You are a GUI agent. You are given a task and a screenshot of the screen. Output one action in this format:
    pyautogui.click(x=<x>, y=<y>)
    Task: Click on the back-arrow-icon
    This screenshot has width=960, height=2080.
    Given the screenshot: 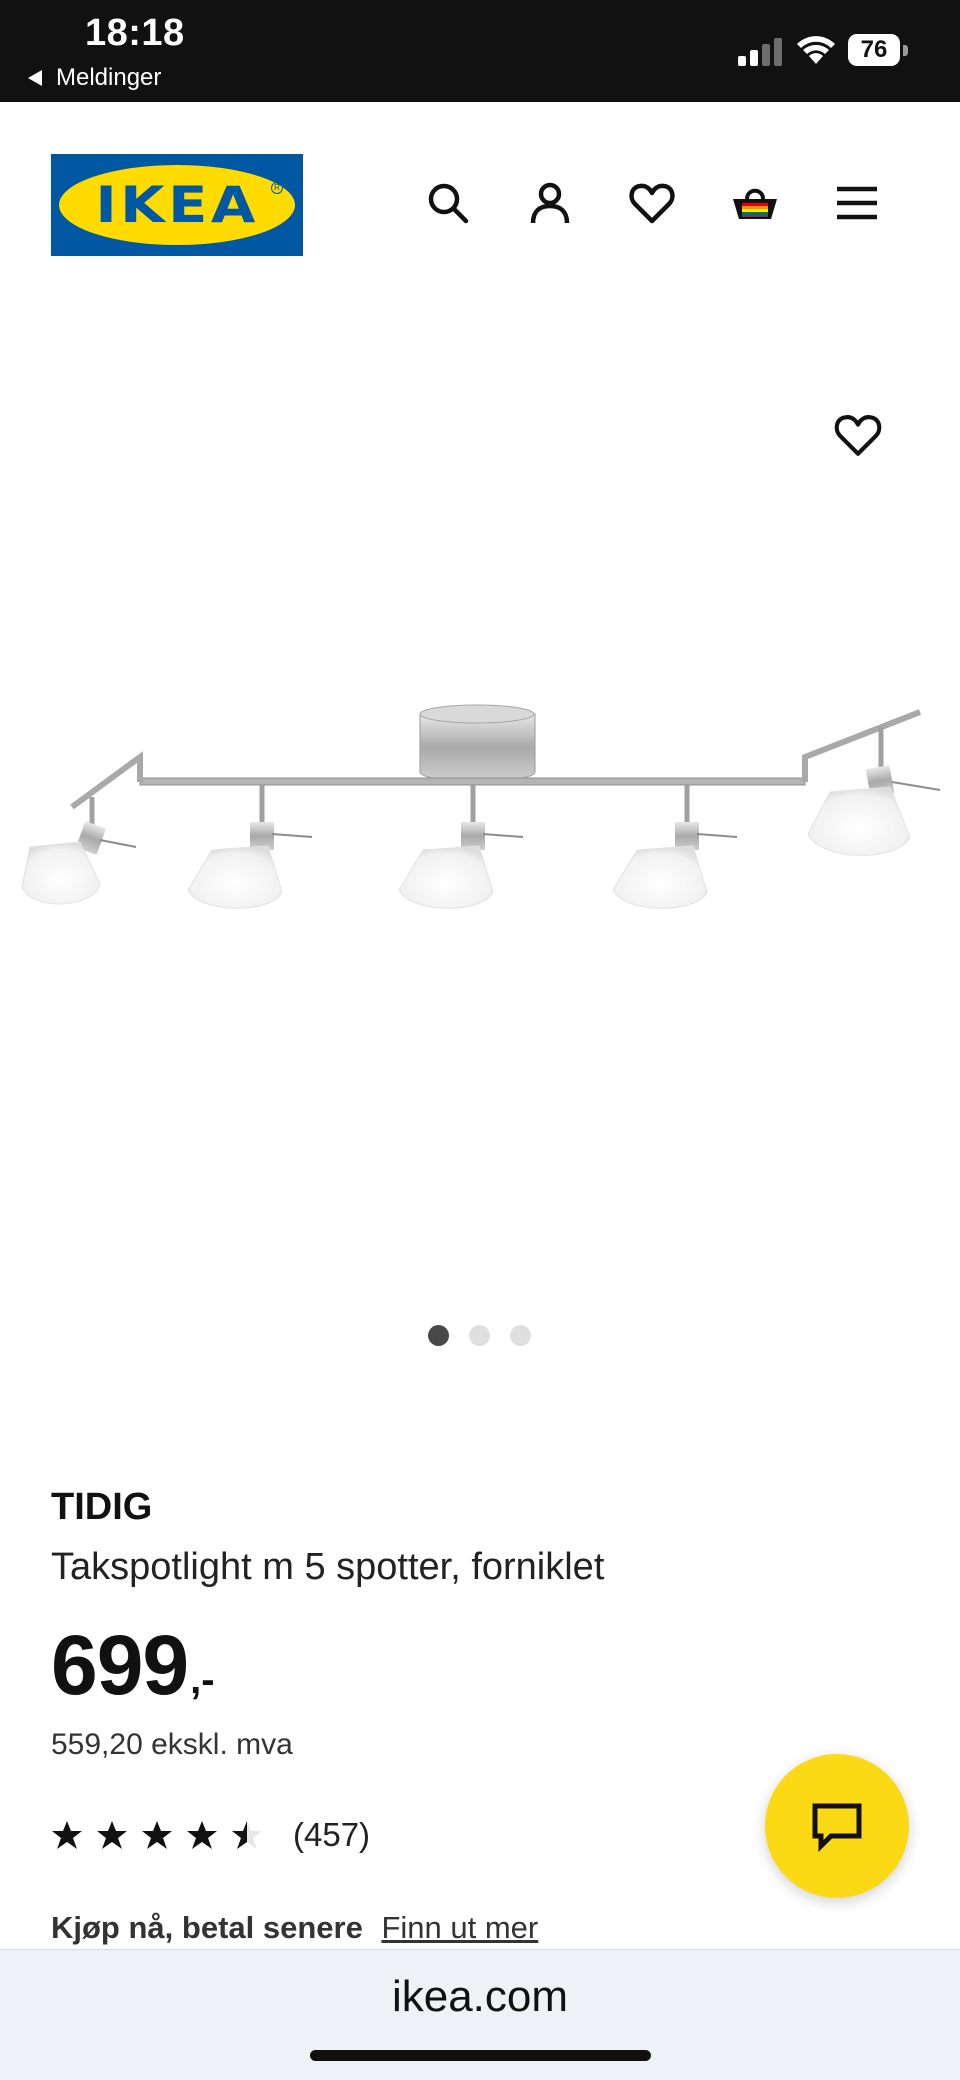 What is the action you would take?
    pyautogui.click(x=35, y=78)
    